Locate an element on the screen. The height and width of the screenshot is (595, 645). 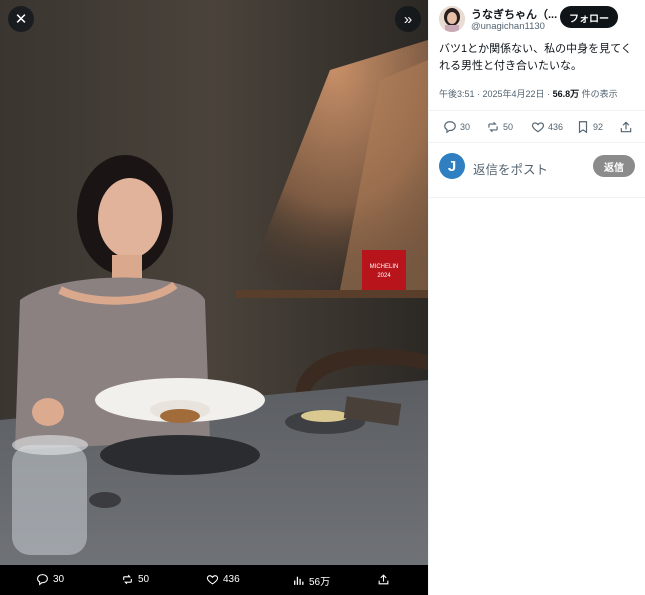
media-action-bar: 30 50 436 56万 is located at coordinates (214, 580).